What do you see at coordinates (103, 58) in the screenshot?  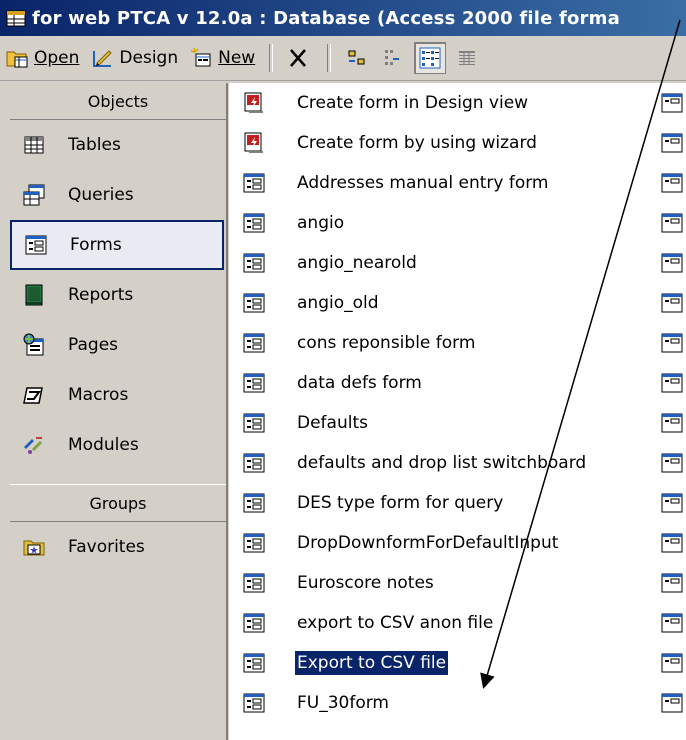 I see `design-icon` at bounding box center [103, 58].